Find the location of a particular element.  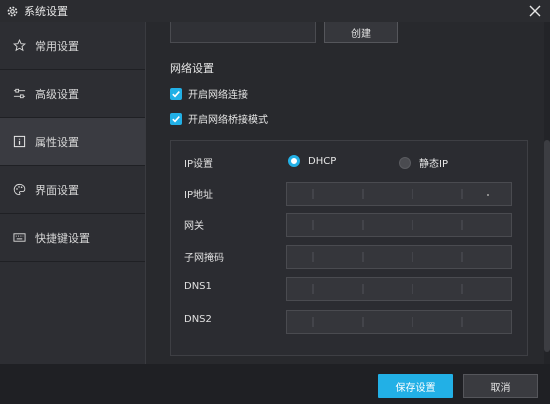

subnet-mask-field is located at coordinates (399, 257).